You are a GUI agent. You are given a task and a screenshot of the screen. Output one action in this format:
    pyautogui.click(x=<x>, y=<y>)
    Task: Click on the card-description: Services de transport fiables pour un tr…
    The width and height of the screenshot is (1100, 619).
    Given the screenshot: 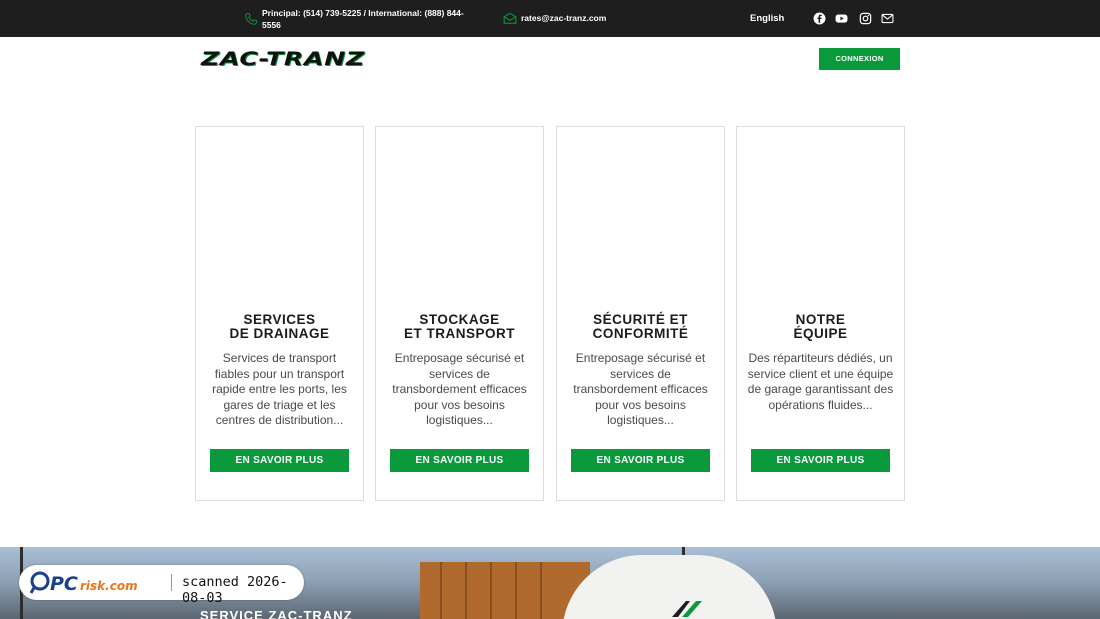 What is the action you would take?
    pyautogui.click(x=279, y=389)
    